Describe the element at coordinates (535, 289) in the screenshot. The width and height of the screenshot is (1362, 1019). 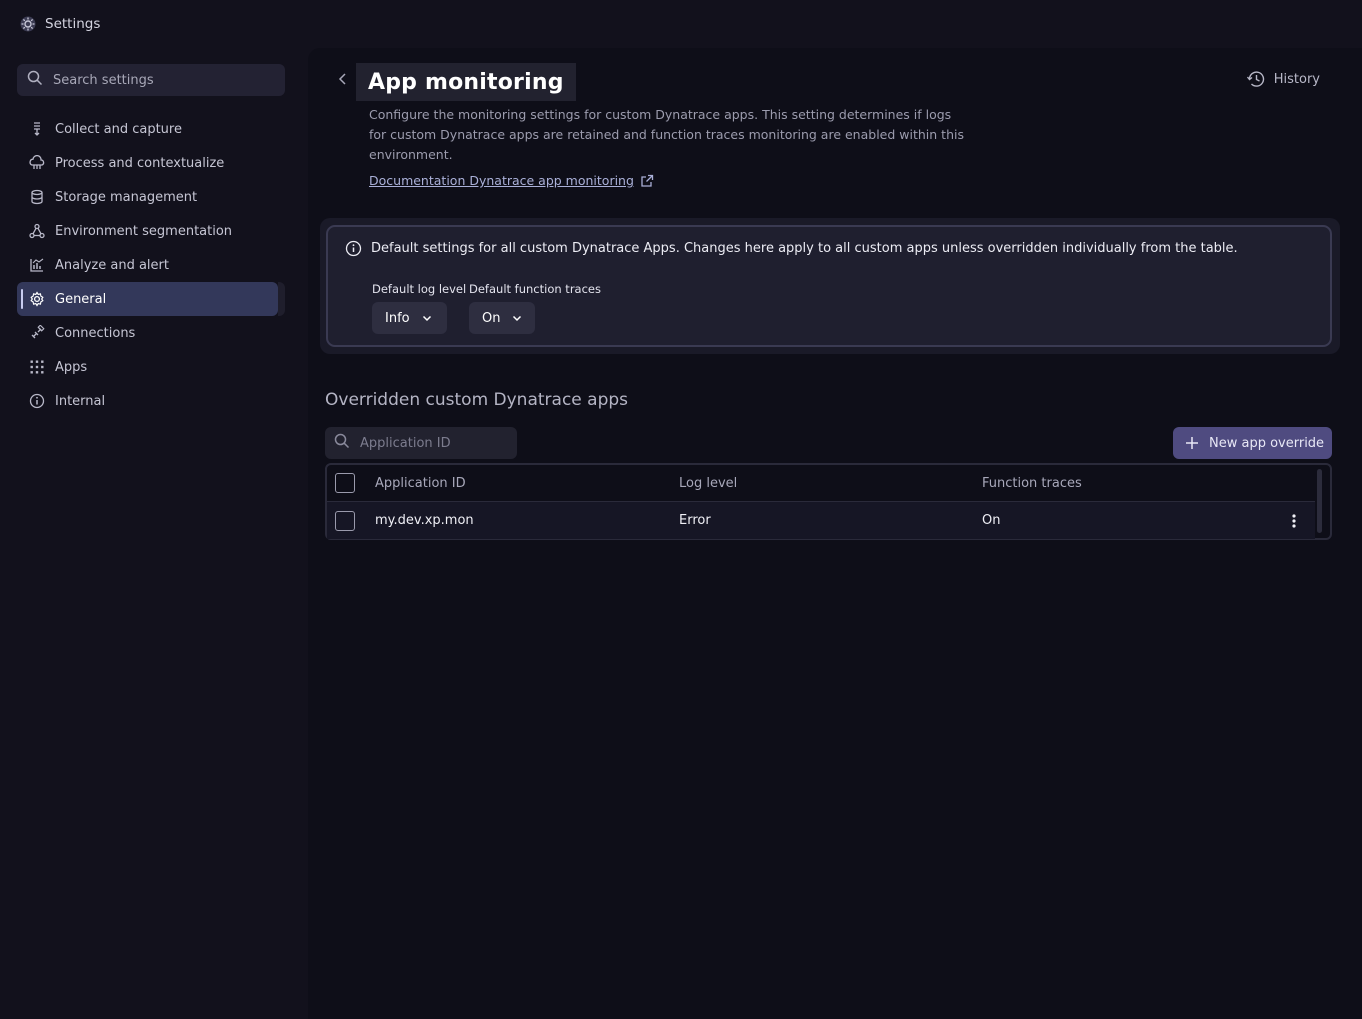
I see `default-function-traces-label: Default function traces` at that location.